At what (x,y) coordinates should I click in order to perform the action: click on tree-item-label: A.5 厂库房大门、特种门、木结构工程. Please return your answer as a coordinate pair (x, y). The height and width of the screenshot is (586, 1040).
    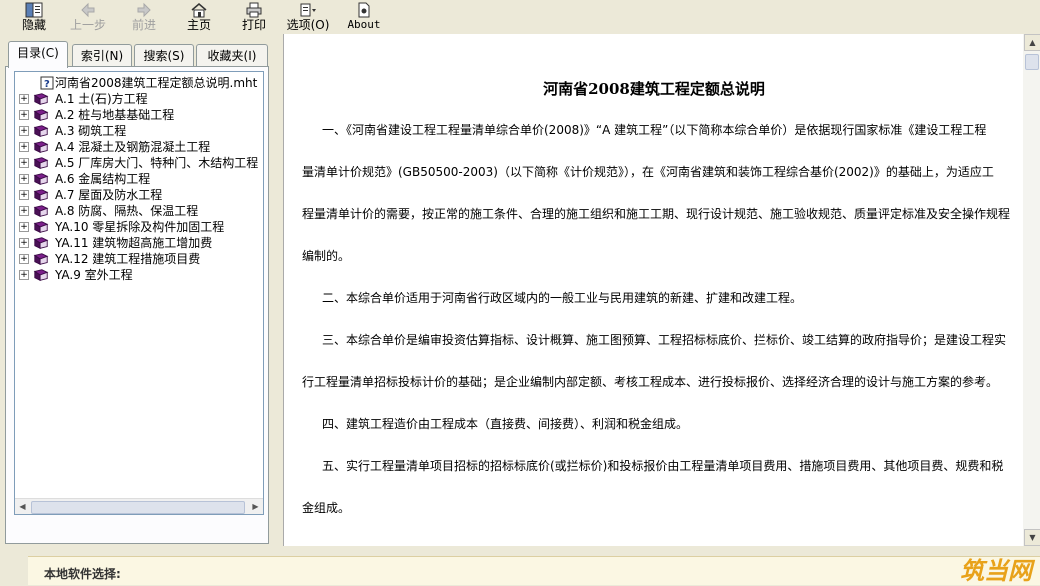
    Looking at the image, I should click on (157, 163).